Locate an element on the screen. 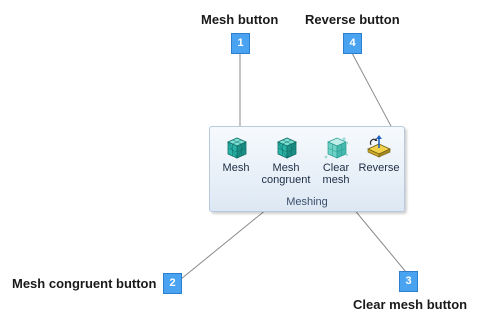 This screenshot has width=485, height=329. callout-badge-4: 4 is located at coordinates (352, 43).